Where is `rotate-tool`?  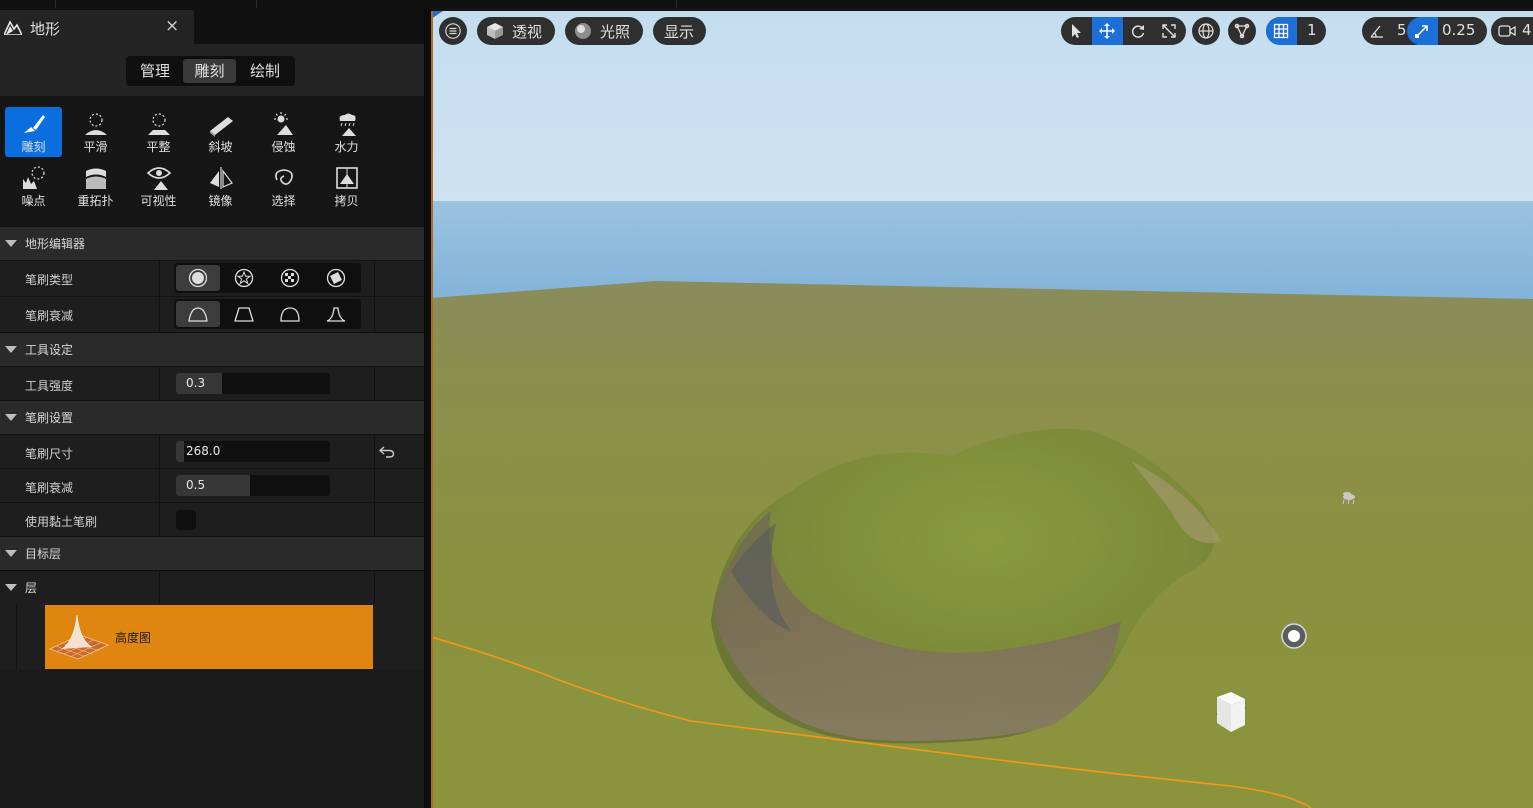 rotate-tool is located at coordinates (1138, 31).